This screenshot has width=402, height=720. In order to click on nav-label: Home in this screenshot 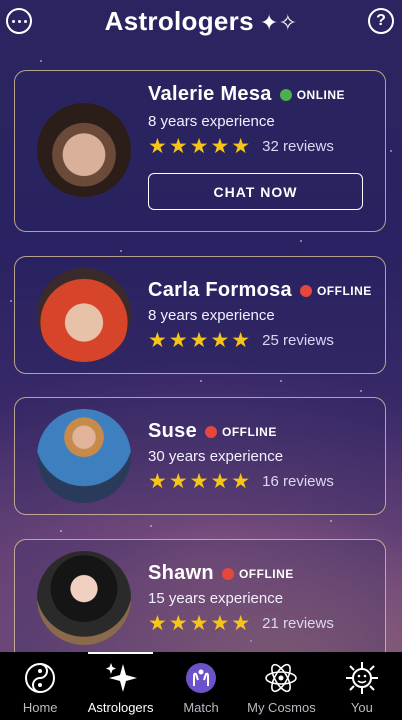, I will do `click(40, 707)`.